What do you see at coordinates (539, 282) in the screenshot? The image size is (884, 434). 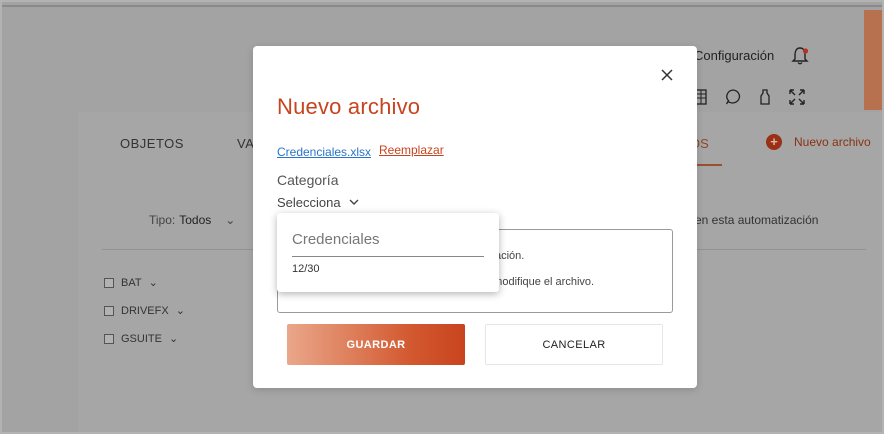 I see `description-text: e modifique el archivo.` at bounding box center [539, 282].